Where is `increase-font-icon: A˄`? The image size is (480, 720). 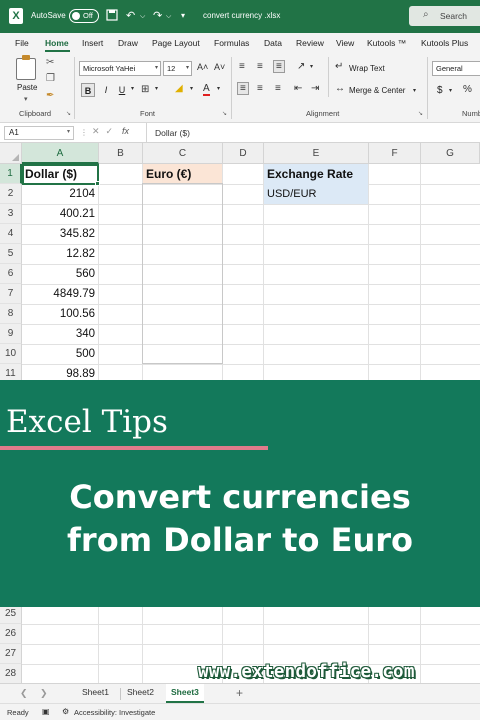 increase-font-icon: A˄ is located at coordinates (202, 67).